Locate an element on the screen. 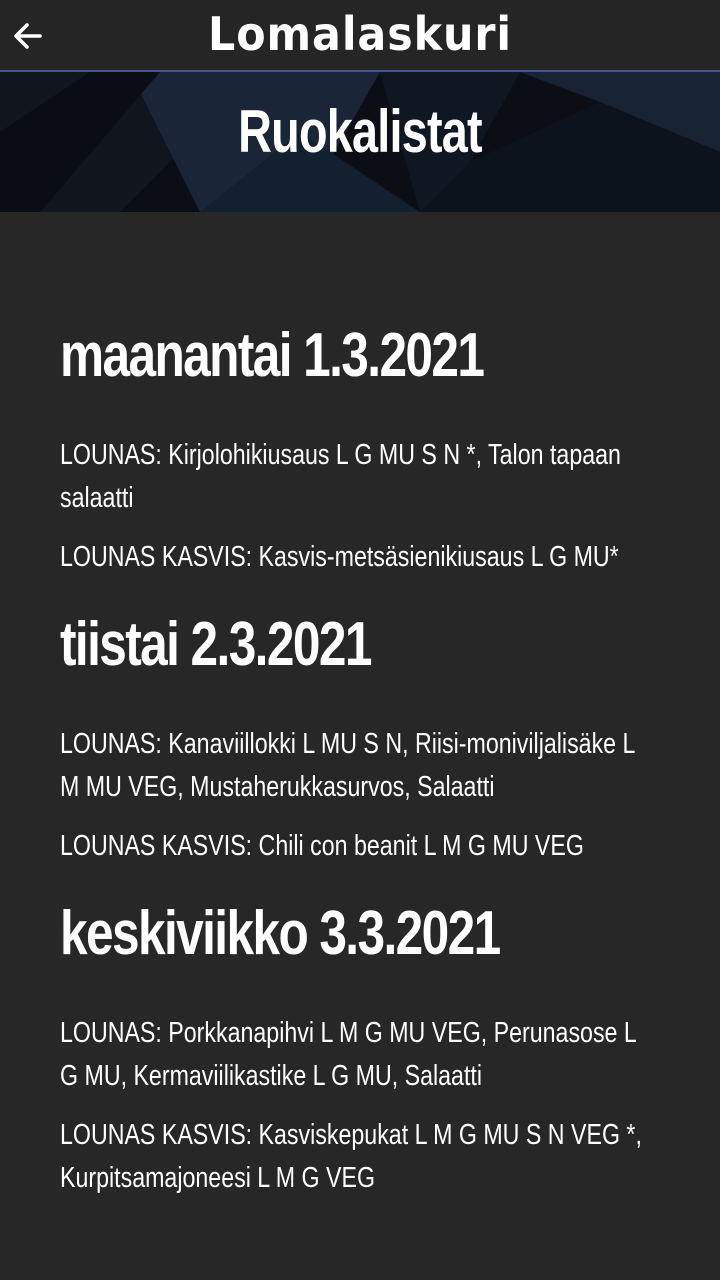 This screenshot has width=720, height=1280. app-title: Lomalaskuri is located at coordinates (360, 34).